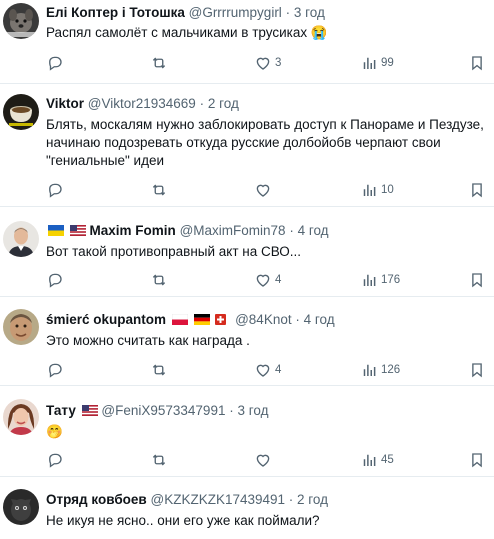  I want to click on tweet-header: Тату @FeniX9573347991 · 3 год, so click(268, 411).